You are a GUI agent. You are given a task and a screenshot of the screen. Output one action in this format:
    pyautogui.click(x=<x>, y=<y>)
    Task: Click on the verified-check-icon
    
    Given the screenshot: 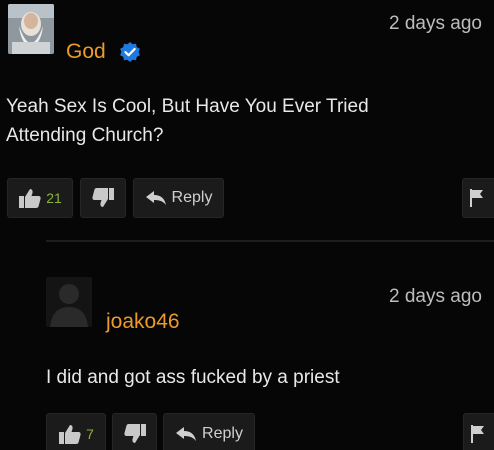 What is the action you would take?
    pyautogui.click(x=130, y=52)
    